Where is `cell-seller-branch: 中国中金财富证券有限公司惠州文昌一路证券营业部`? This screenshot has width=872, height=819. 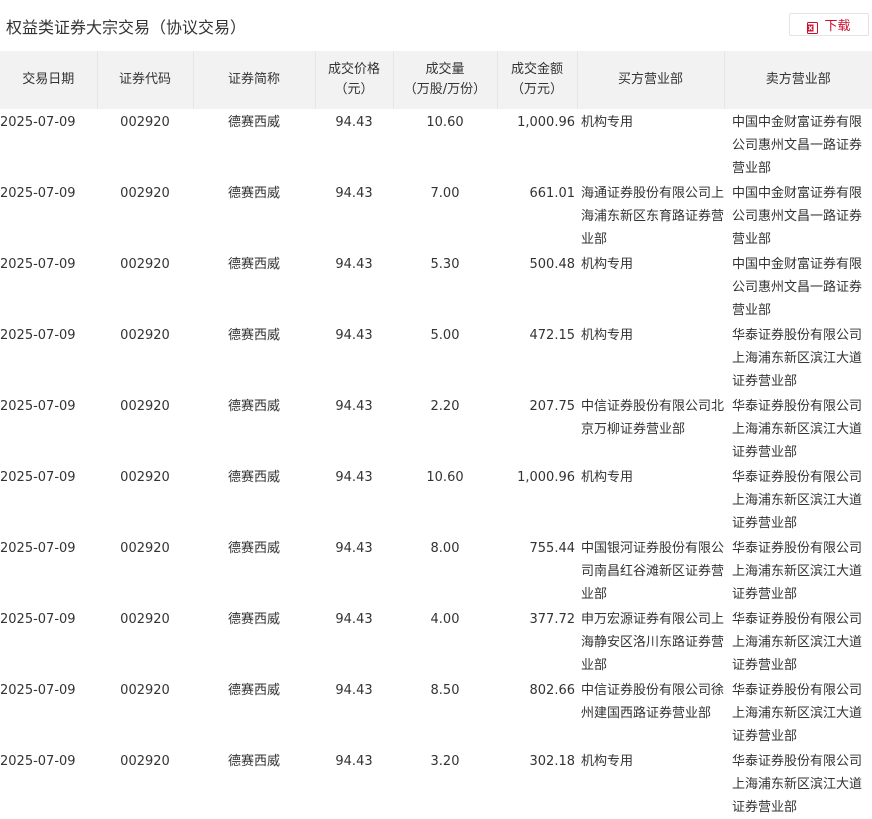
cell-seller-branch: 中国中金财富证券有限公司惠州文昌一路证券营业部 is located at coordinates (798, 215).